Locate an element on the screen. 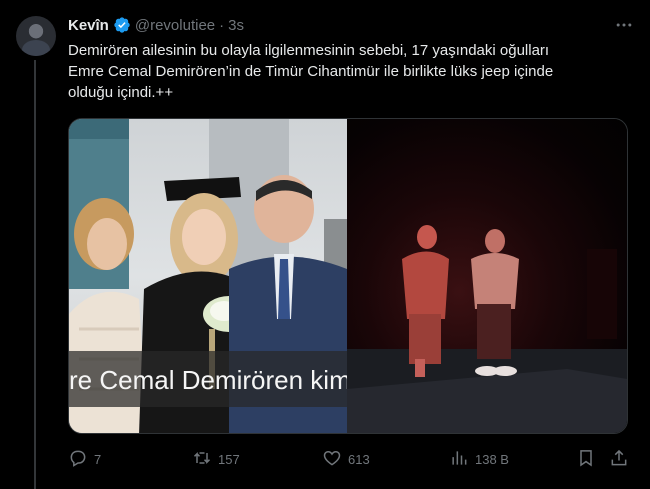  tweet-text-line: olduğu içindi.++ is located at coordinates (121, 92).